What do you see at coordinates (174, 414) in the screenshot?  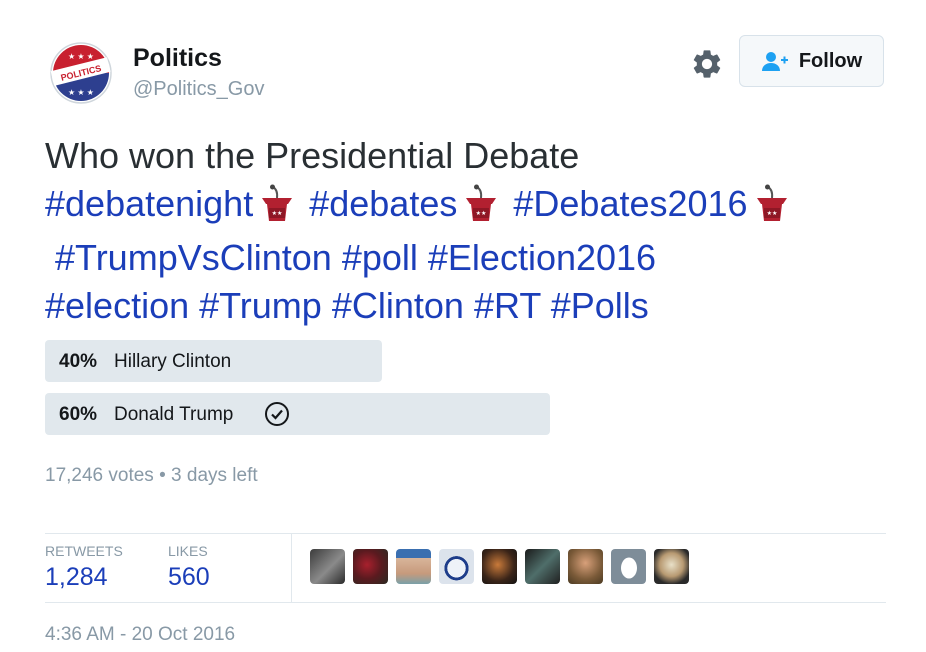 I see `poll-label: Donald Trump` at bounding box center [174, 414].